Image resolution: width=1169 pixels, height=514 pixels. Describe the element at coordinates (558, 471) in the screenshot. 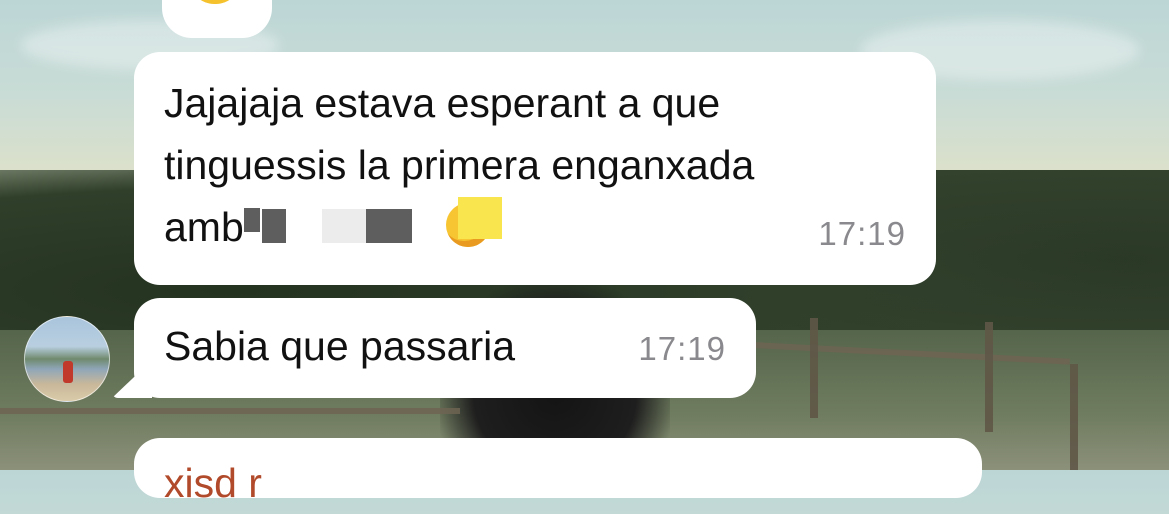

I see `message-bubble: xisd r` at that location.